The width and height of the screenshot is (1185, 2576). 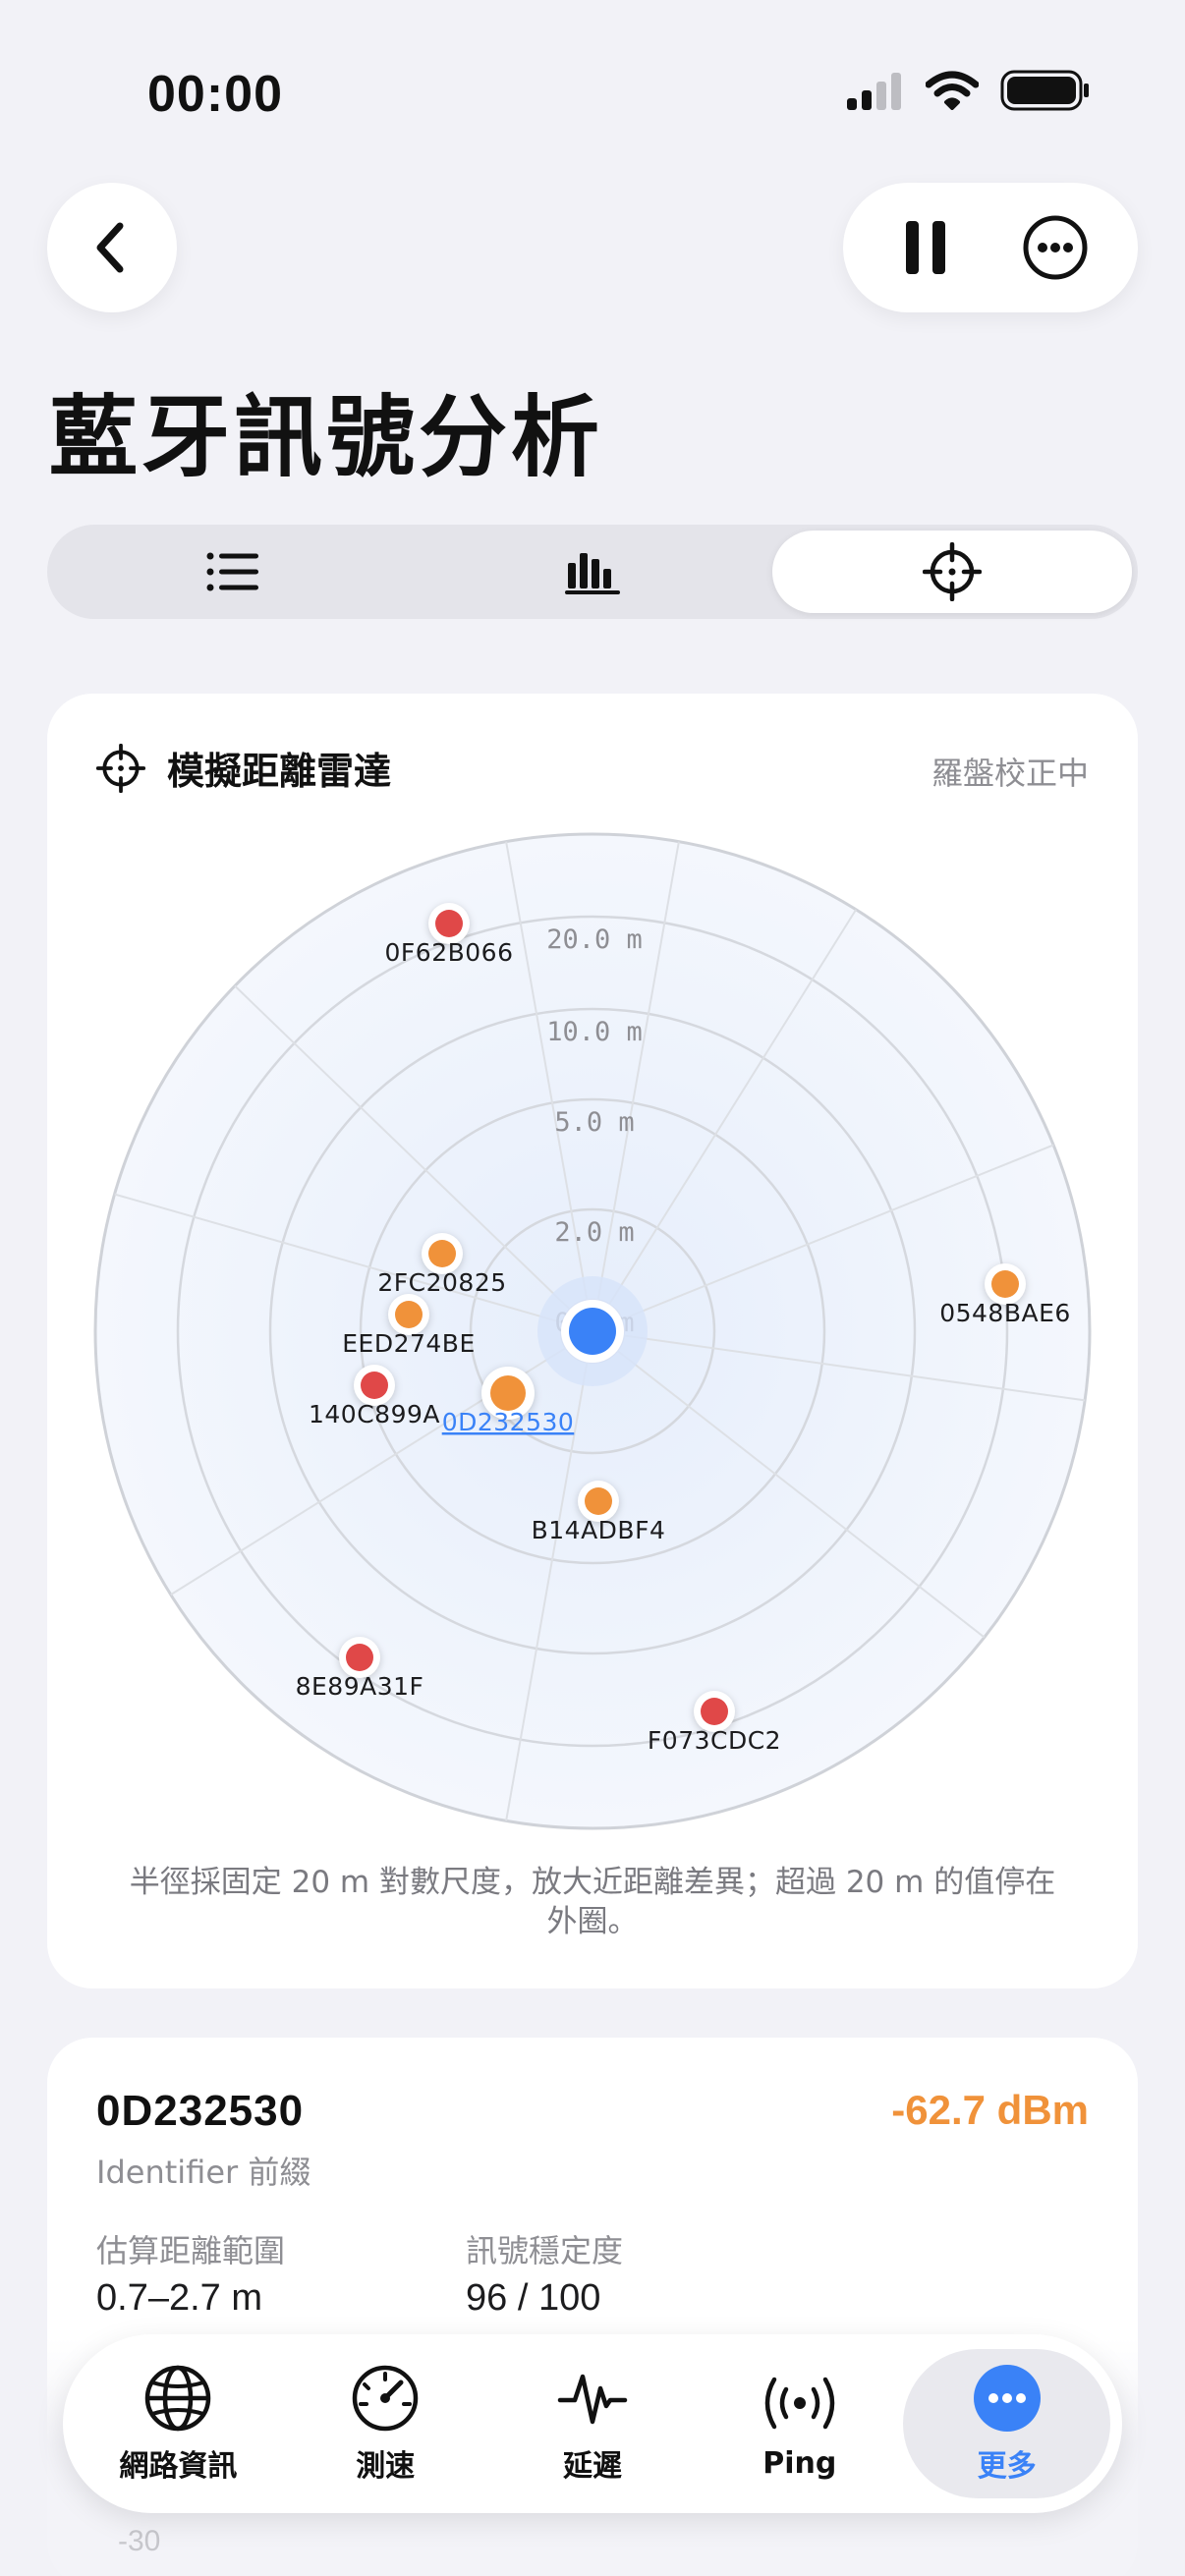 I want to click on view-mode-segmented-control, so click(x=592, y=572).